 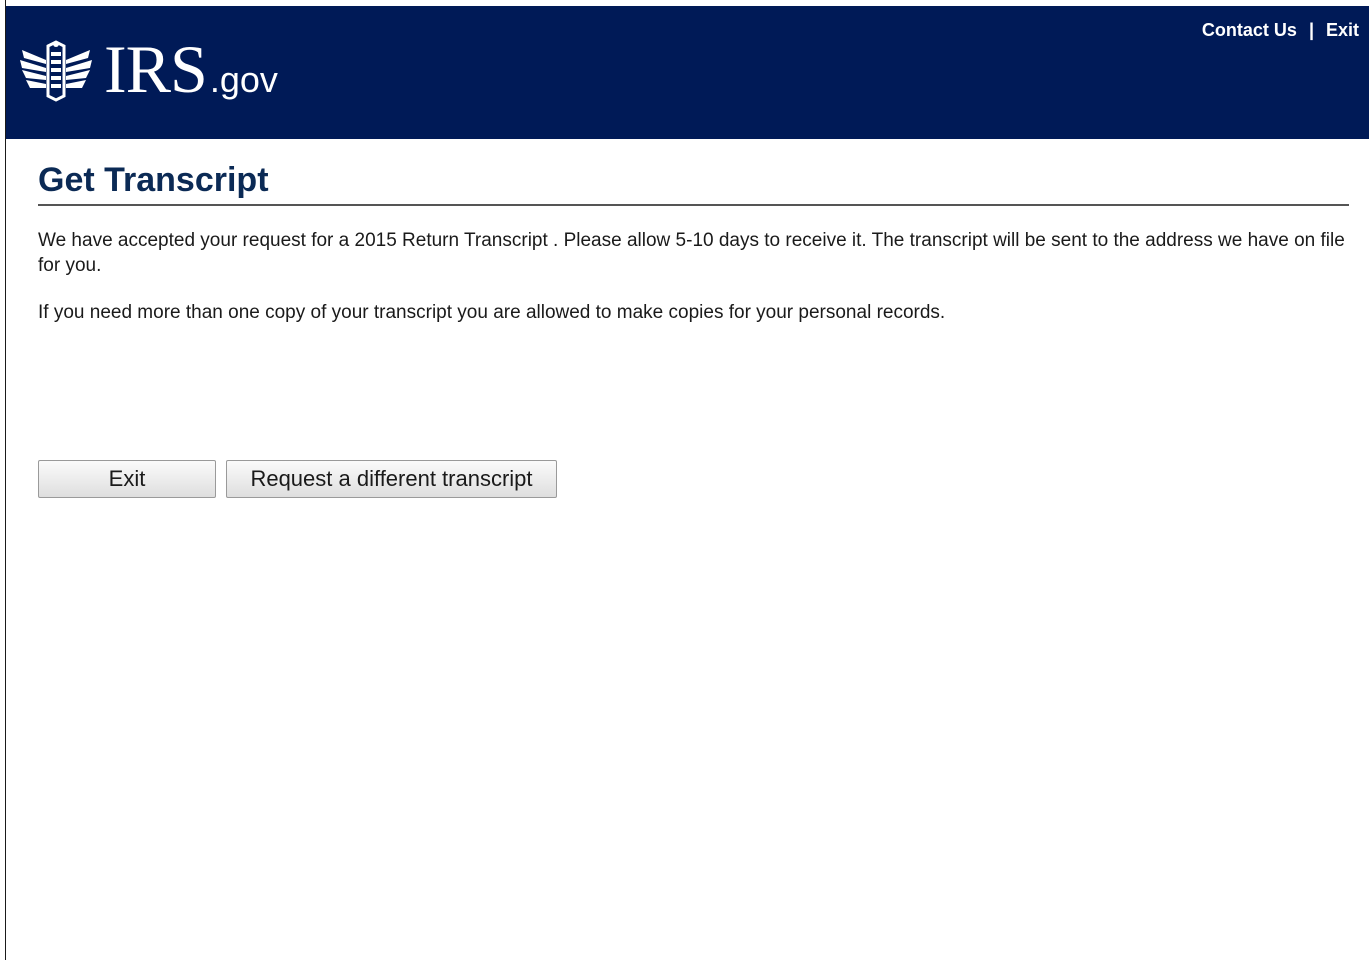 What do you see at coordinates (1342, 30) in the screenshot?
I see `exit-link: Exit` at bounding box center [1342, 30].